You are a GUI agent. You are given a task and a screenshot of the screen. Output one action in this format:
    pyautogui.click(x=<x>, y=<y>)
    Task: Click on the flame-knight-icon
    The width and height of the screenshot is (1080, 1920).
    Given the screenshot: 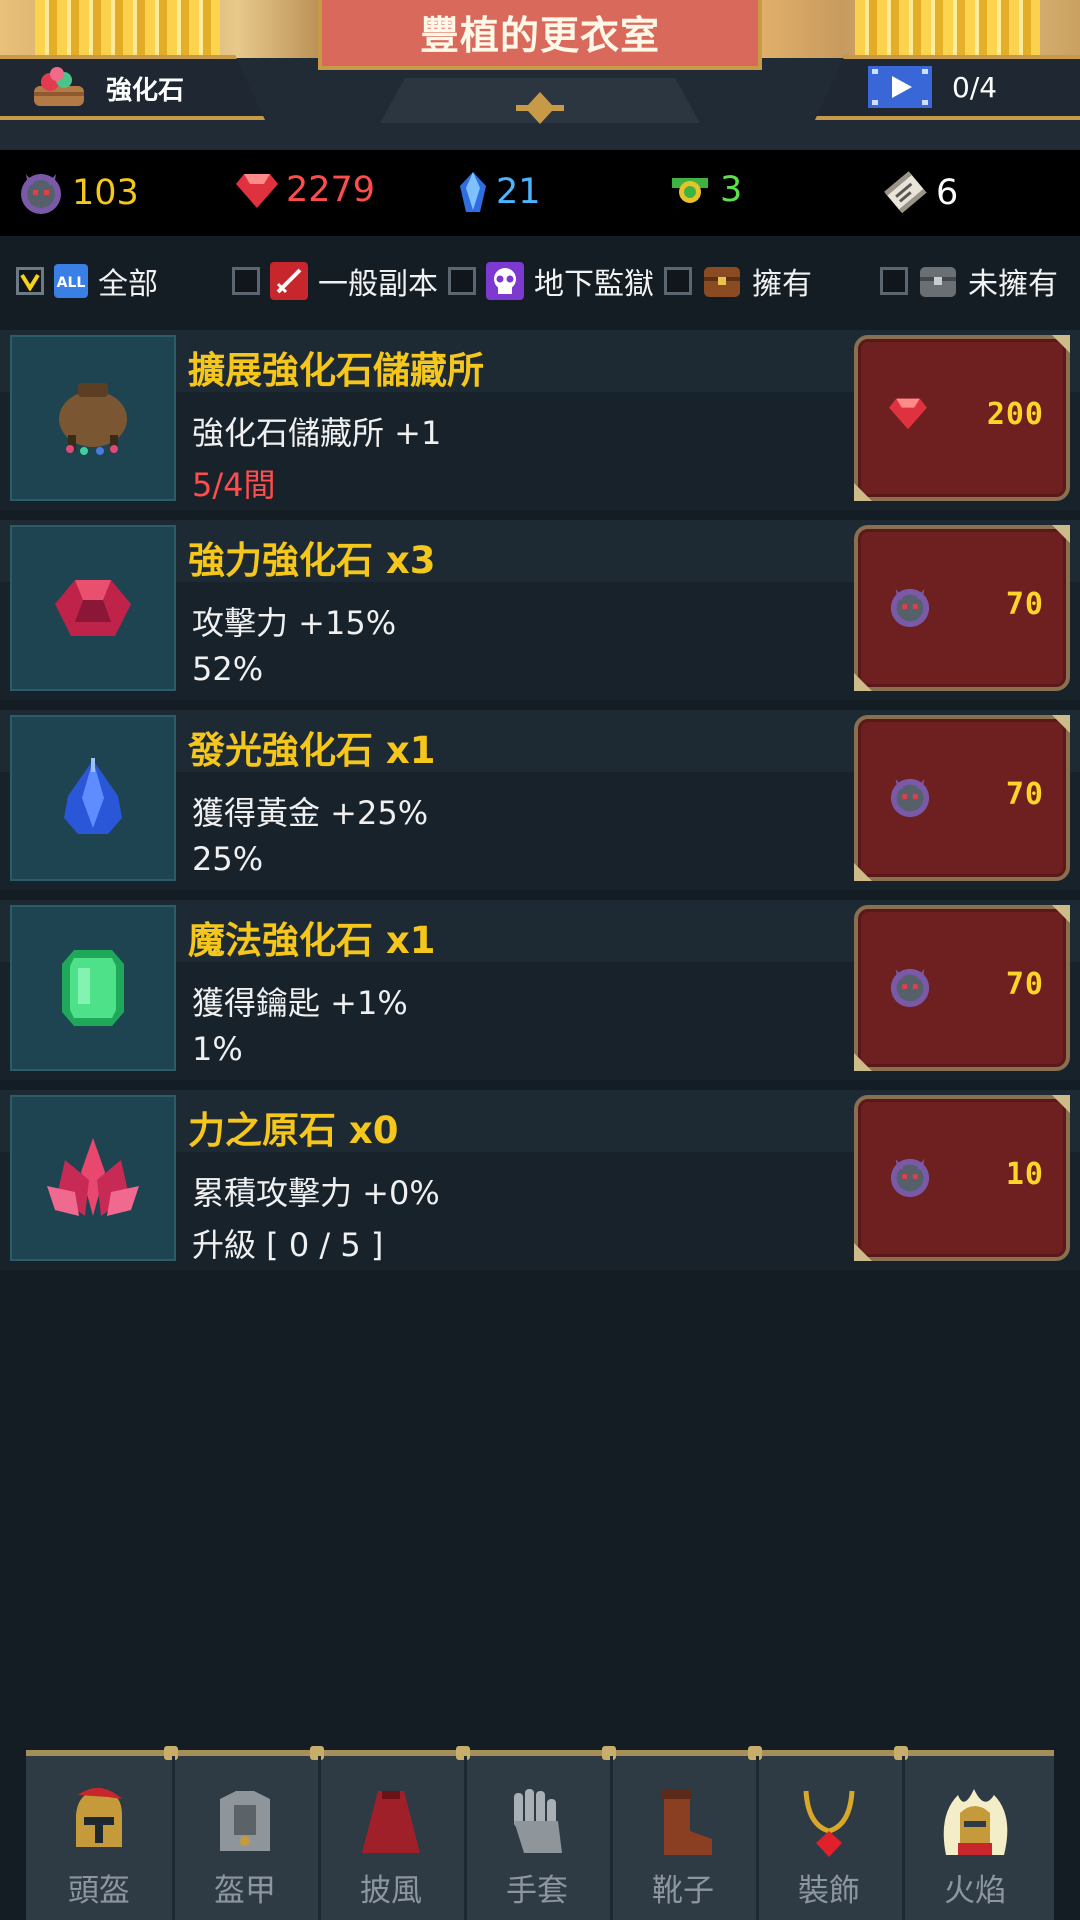 What is the action you would take?
    pyautogui.click(x=975, y=1822)
    